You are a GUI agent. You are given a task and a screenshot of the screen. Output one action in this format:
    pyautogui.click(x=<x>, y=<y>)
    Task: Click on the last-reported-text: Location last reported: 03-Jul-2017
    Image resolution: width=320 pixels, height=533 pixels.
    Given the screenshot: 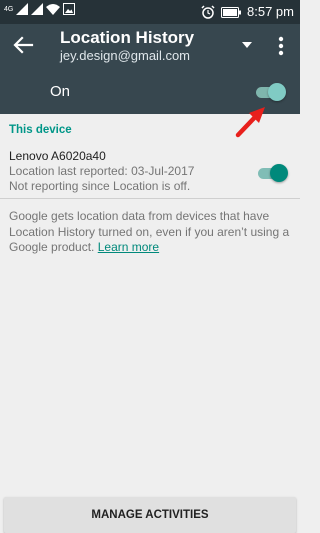 What is the action you would take?
    pyautogui.click(x=102, y=171)
    